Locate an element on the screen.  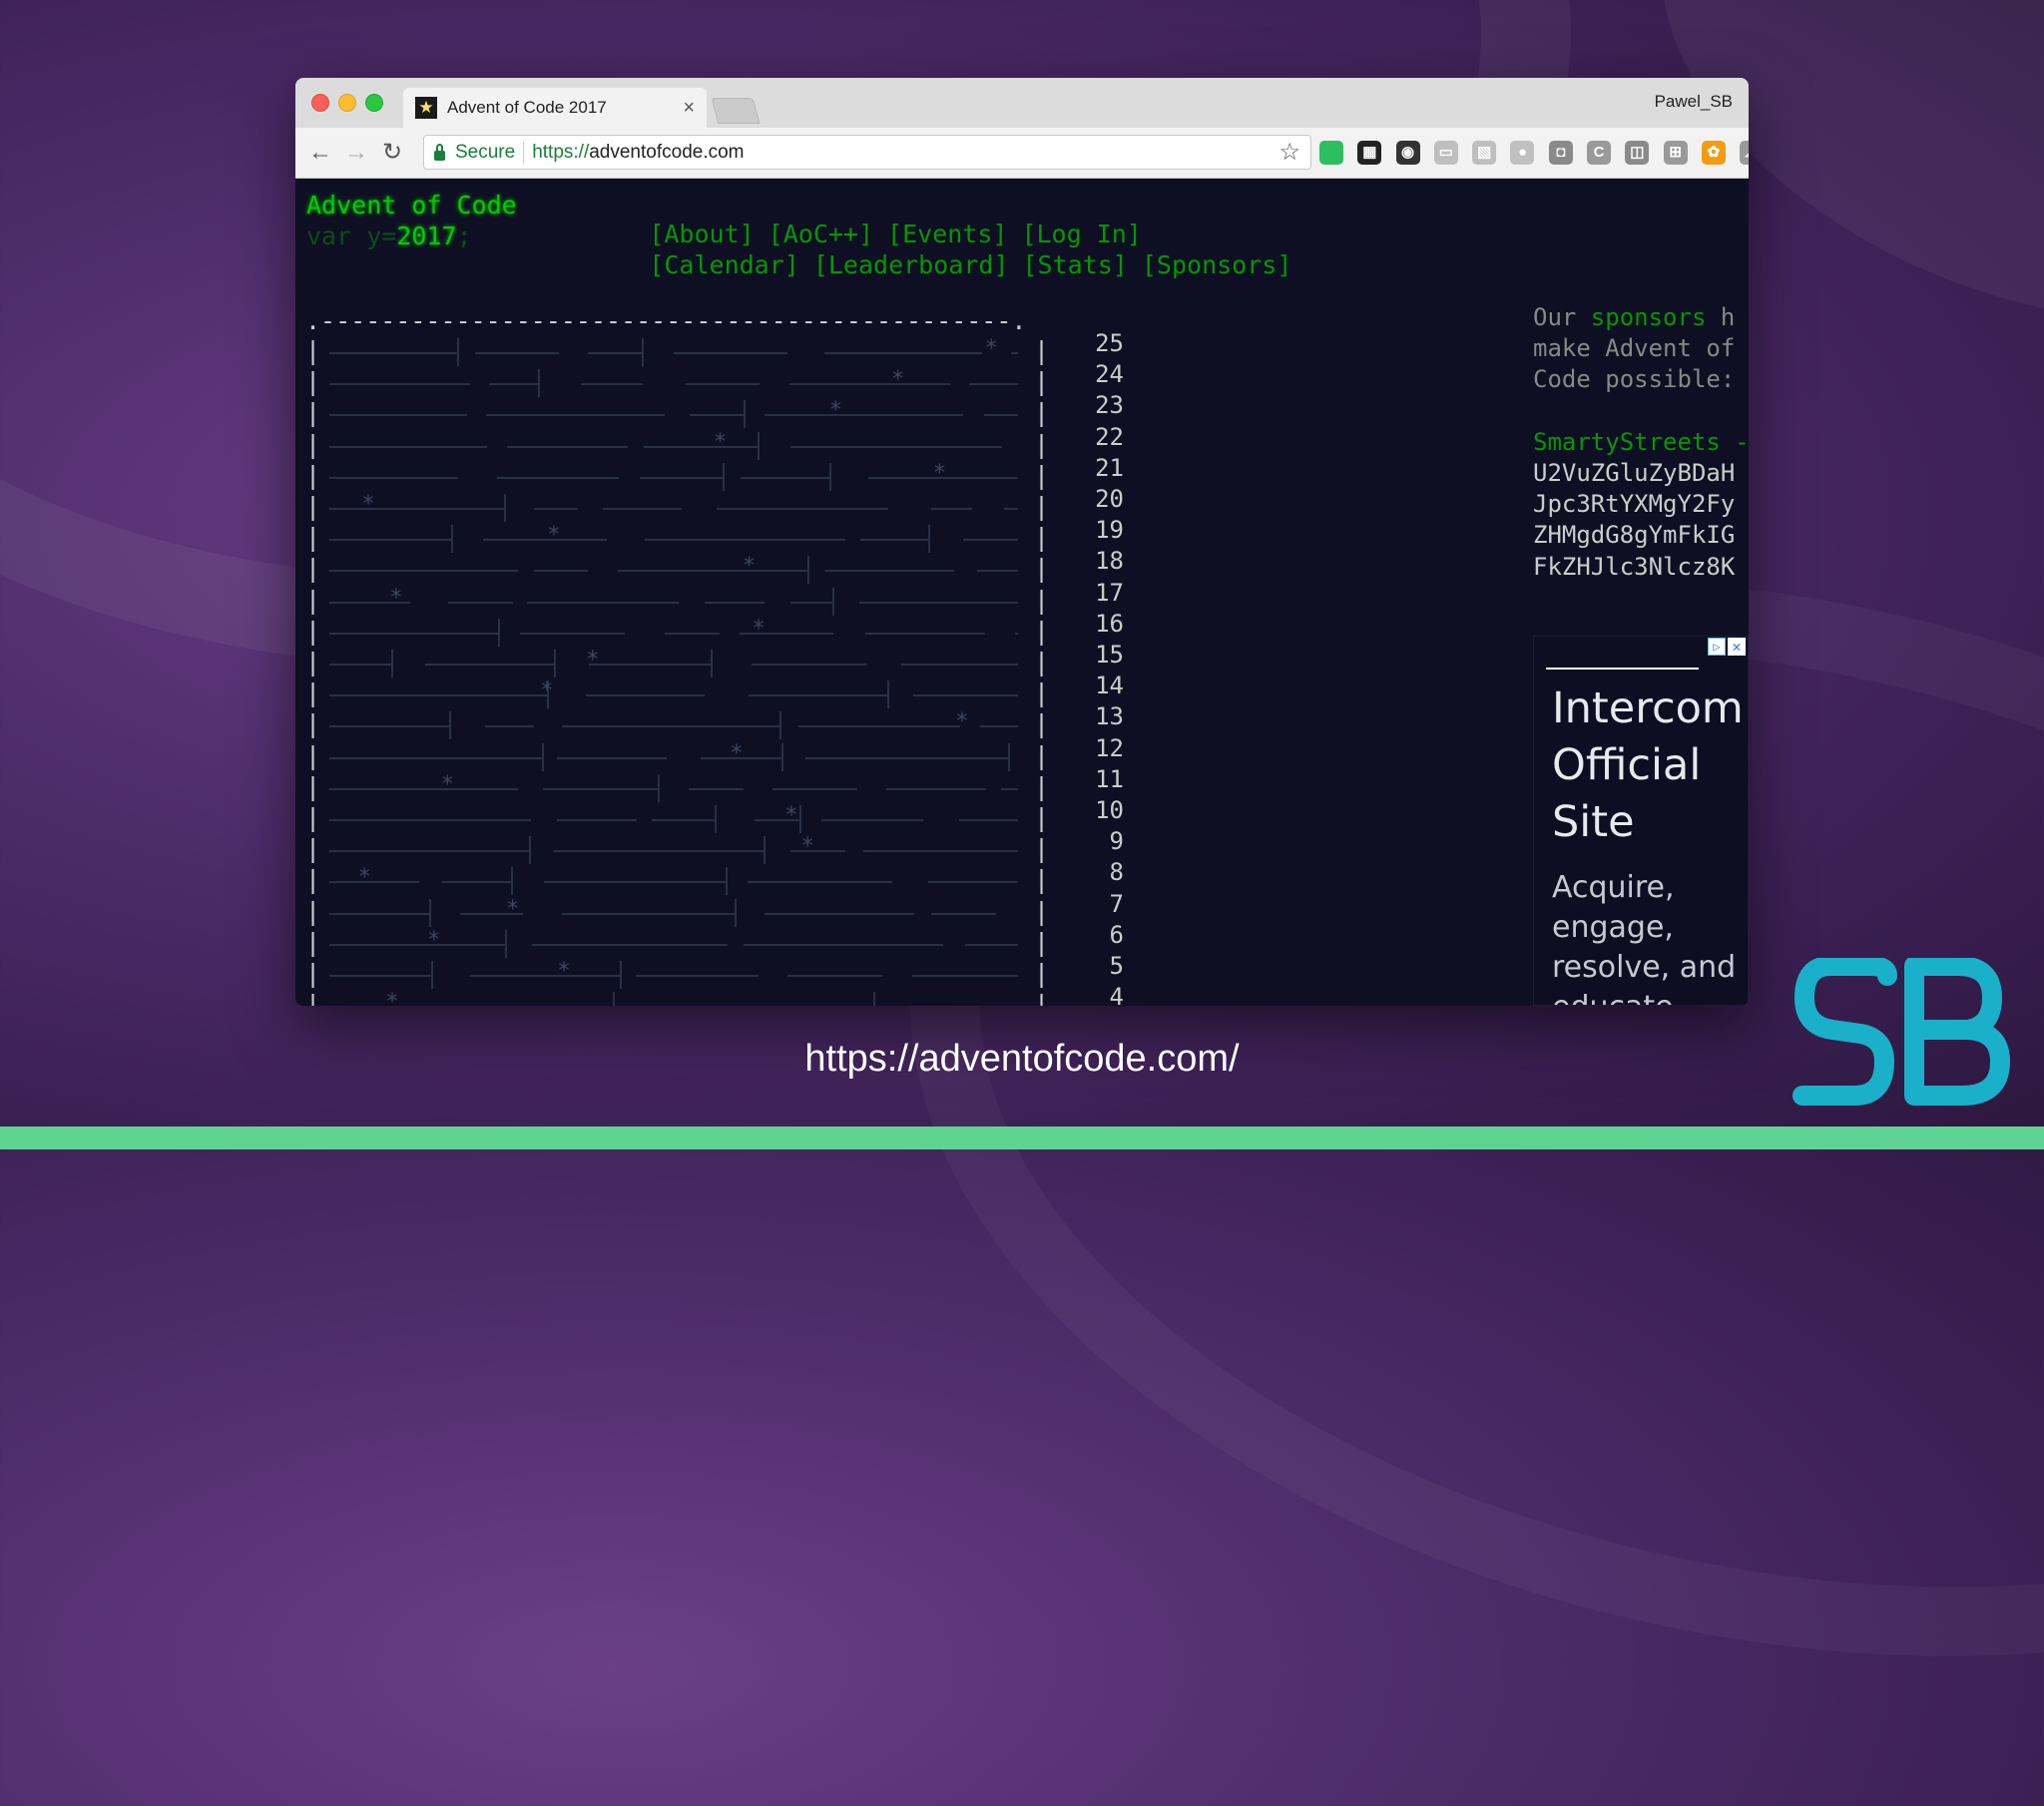
forward-arrow-icon: → is located at coordinates (356, 153).